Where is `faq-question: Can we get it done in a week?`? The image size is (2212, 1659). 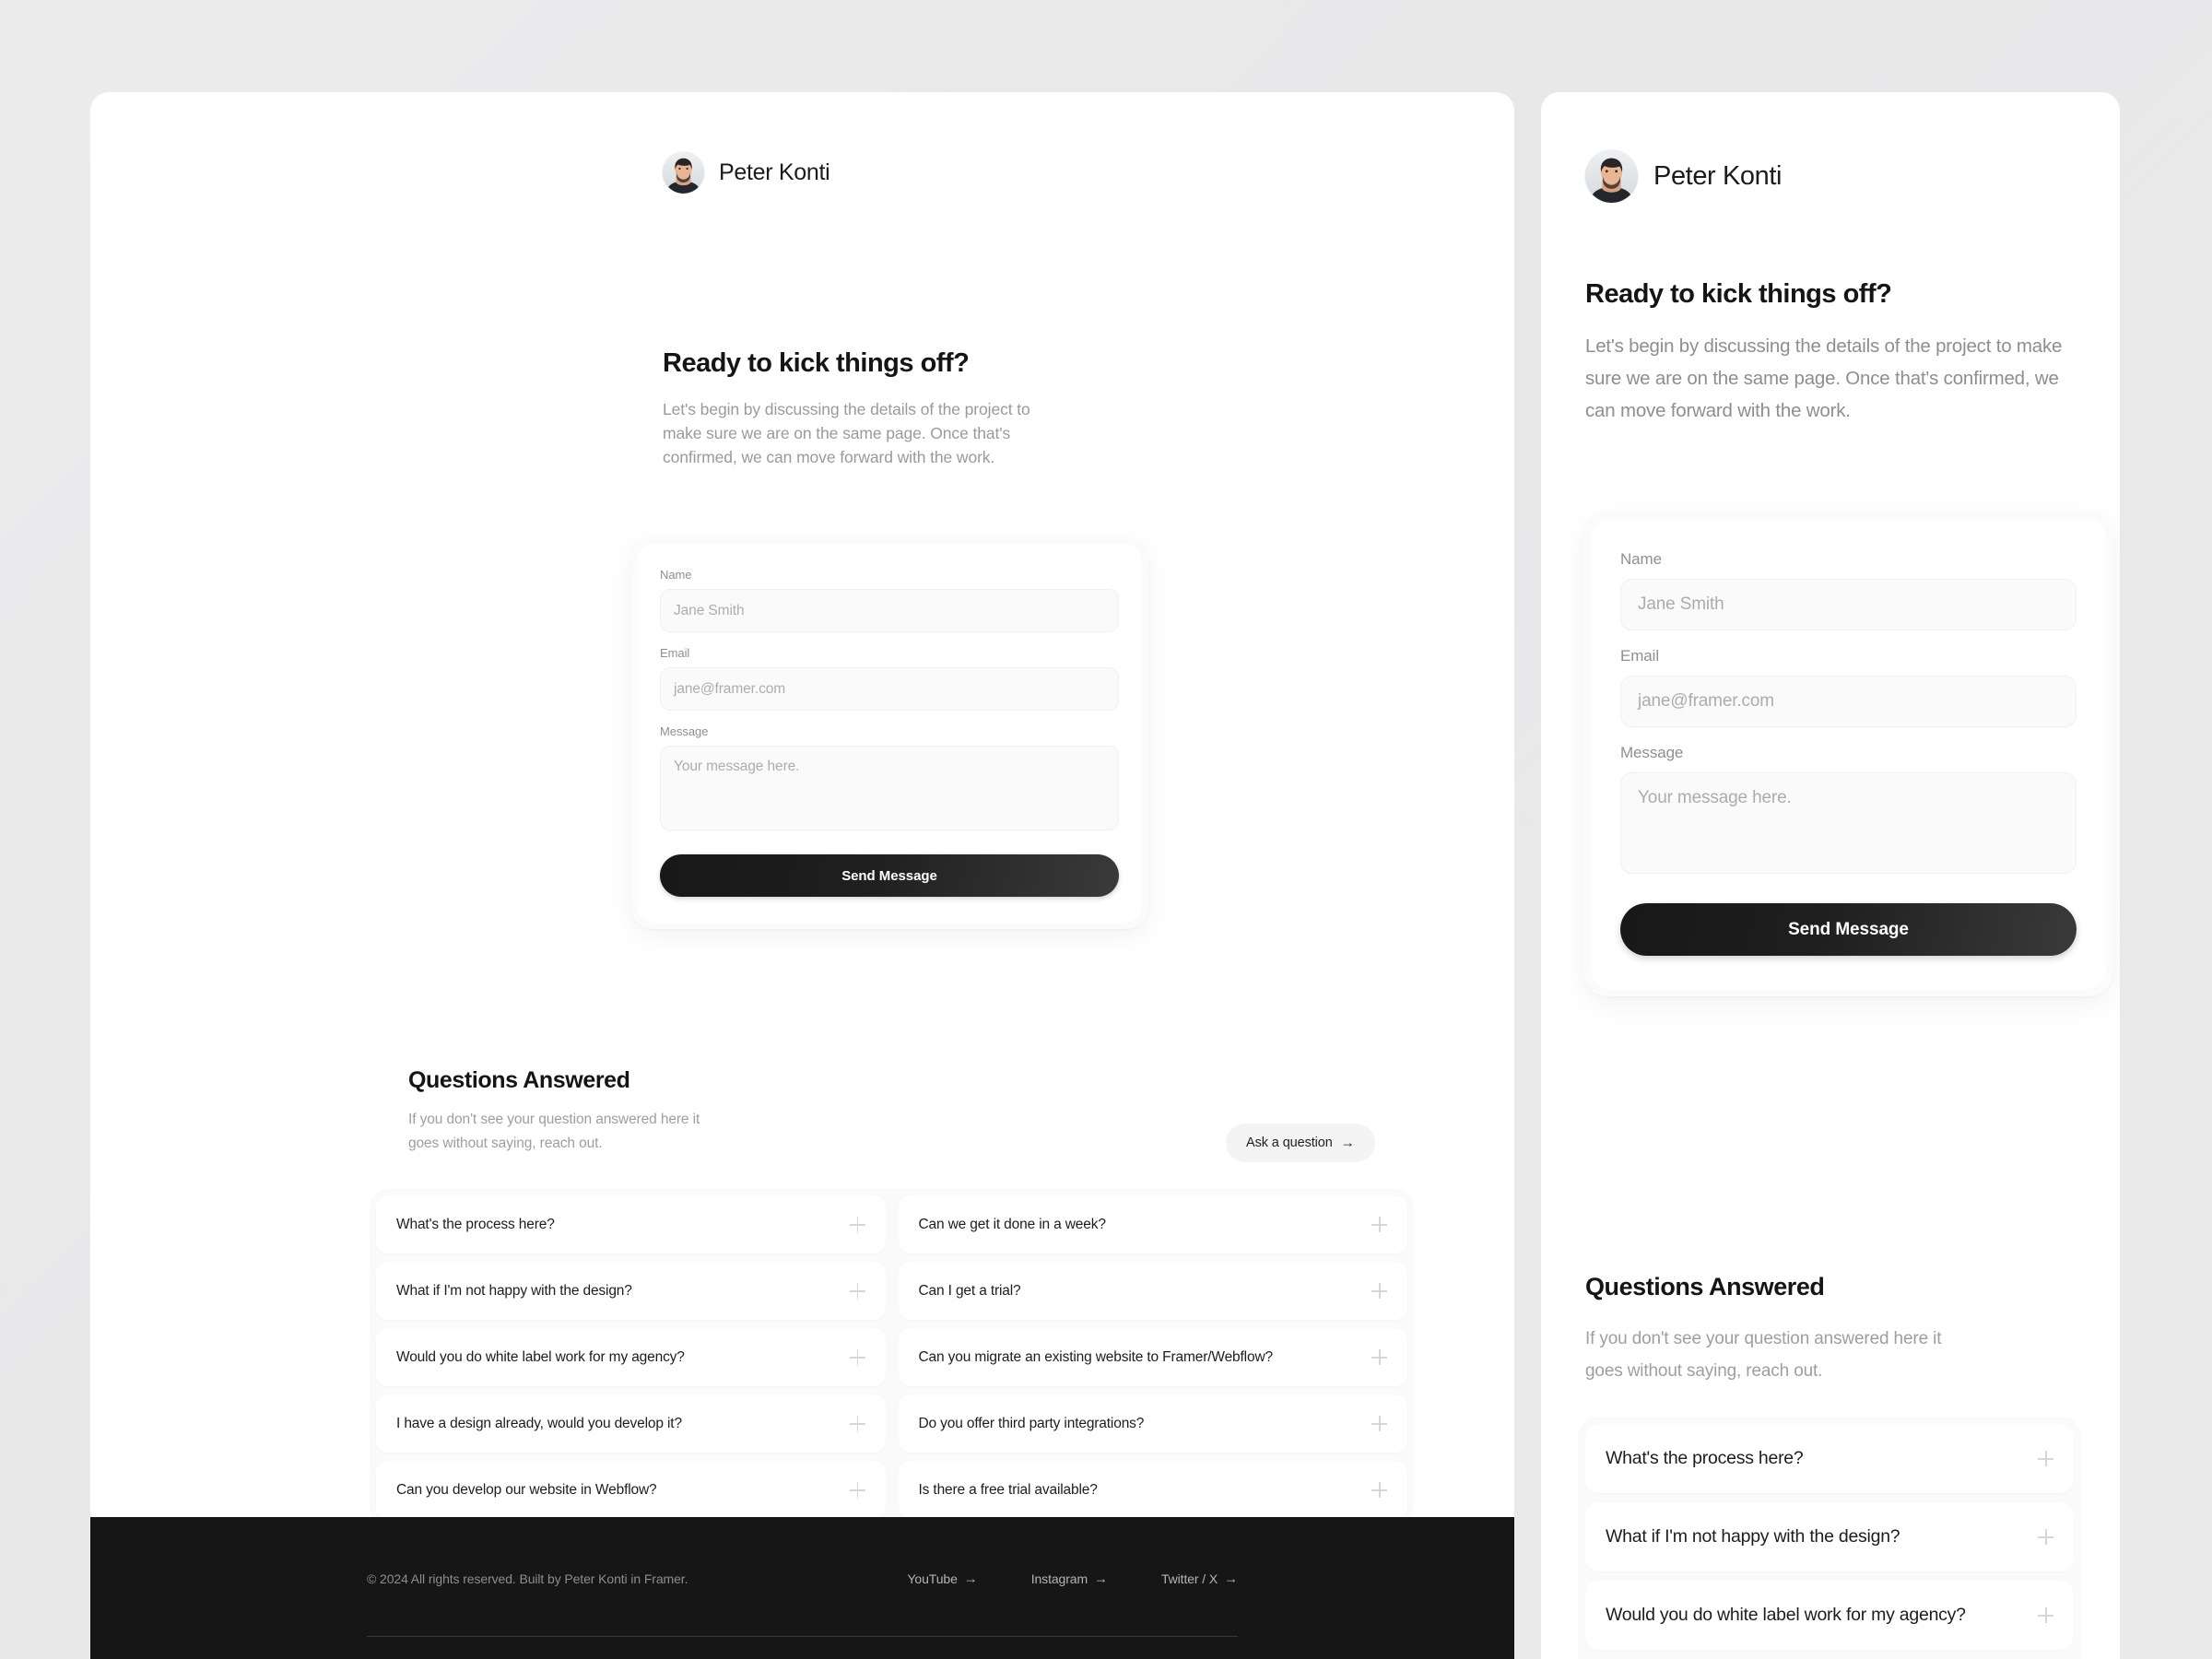
faq-question: Can we get it done in a week? is located at coordinates (1012, 1224).